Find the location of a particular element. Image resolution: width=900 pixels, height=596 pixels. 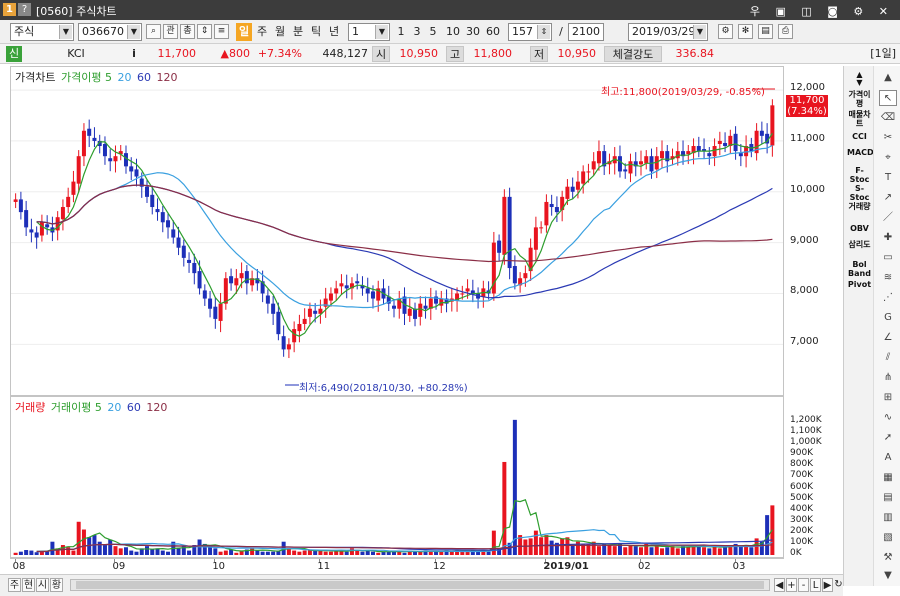

trend-line-icon: ↗ is located at coordinates (888, 198).